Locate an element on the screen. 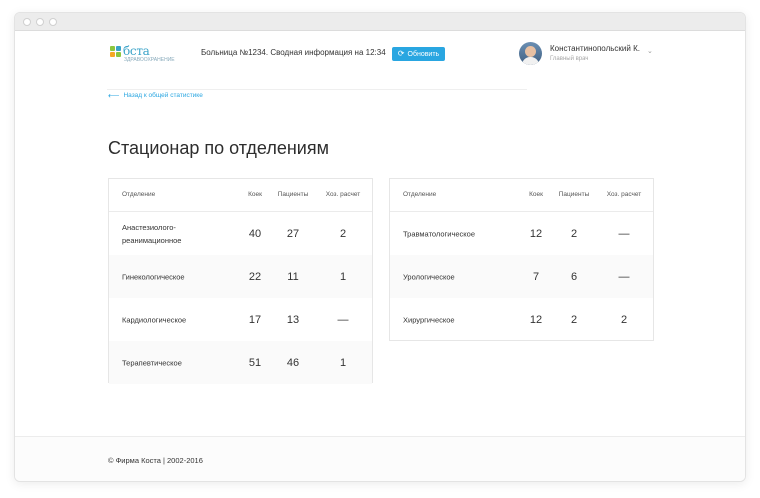 The height and width of the screenshot is (498, 760). back-link: ⟵ Назад к общей статистике is located at coordinates (155, 95).